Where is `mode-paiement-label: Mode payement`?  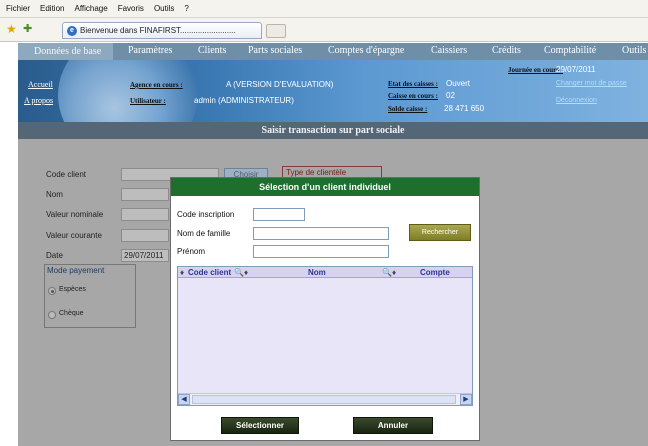
mode-paiement-label: Mode payement is located at coordinates (76, 270).